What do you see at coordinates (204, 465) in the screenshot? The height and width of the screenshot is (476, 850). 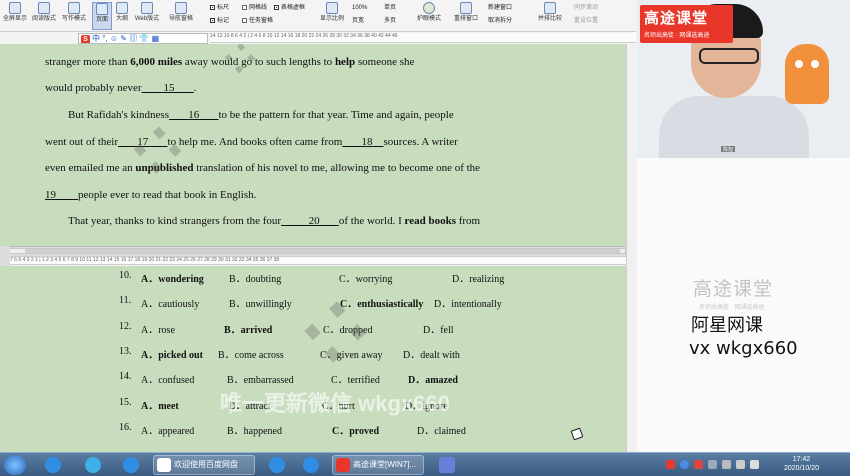 I see `taskbar-baidu-netdisk: 欢迎使用百度网盘` at bounding box center [204, 465].